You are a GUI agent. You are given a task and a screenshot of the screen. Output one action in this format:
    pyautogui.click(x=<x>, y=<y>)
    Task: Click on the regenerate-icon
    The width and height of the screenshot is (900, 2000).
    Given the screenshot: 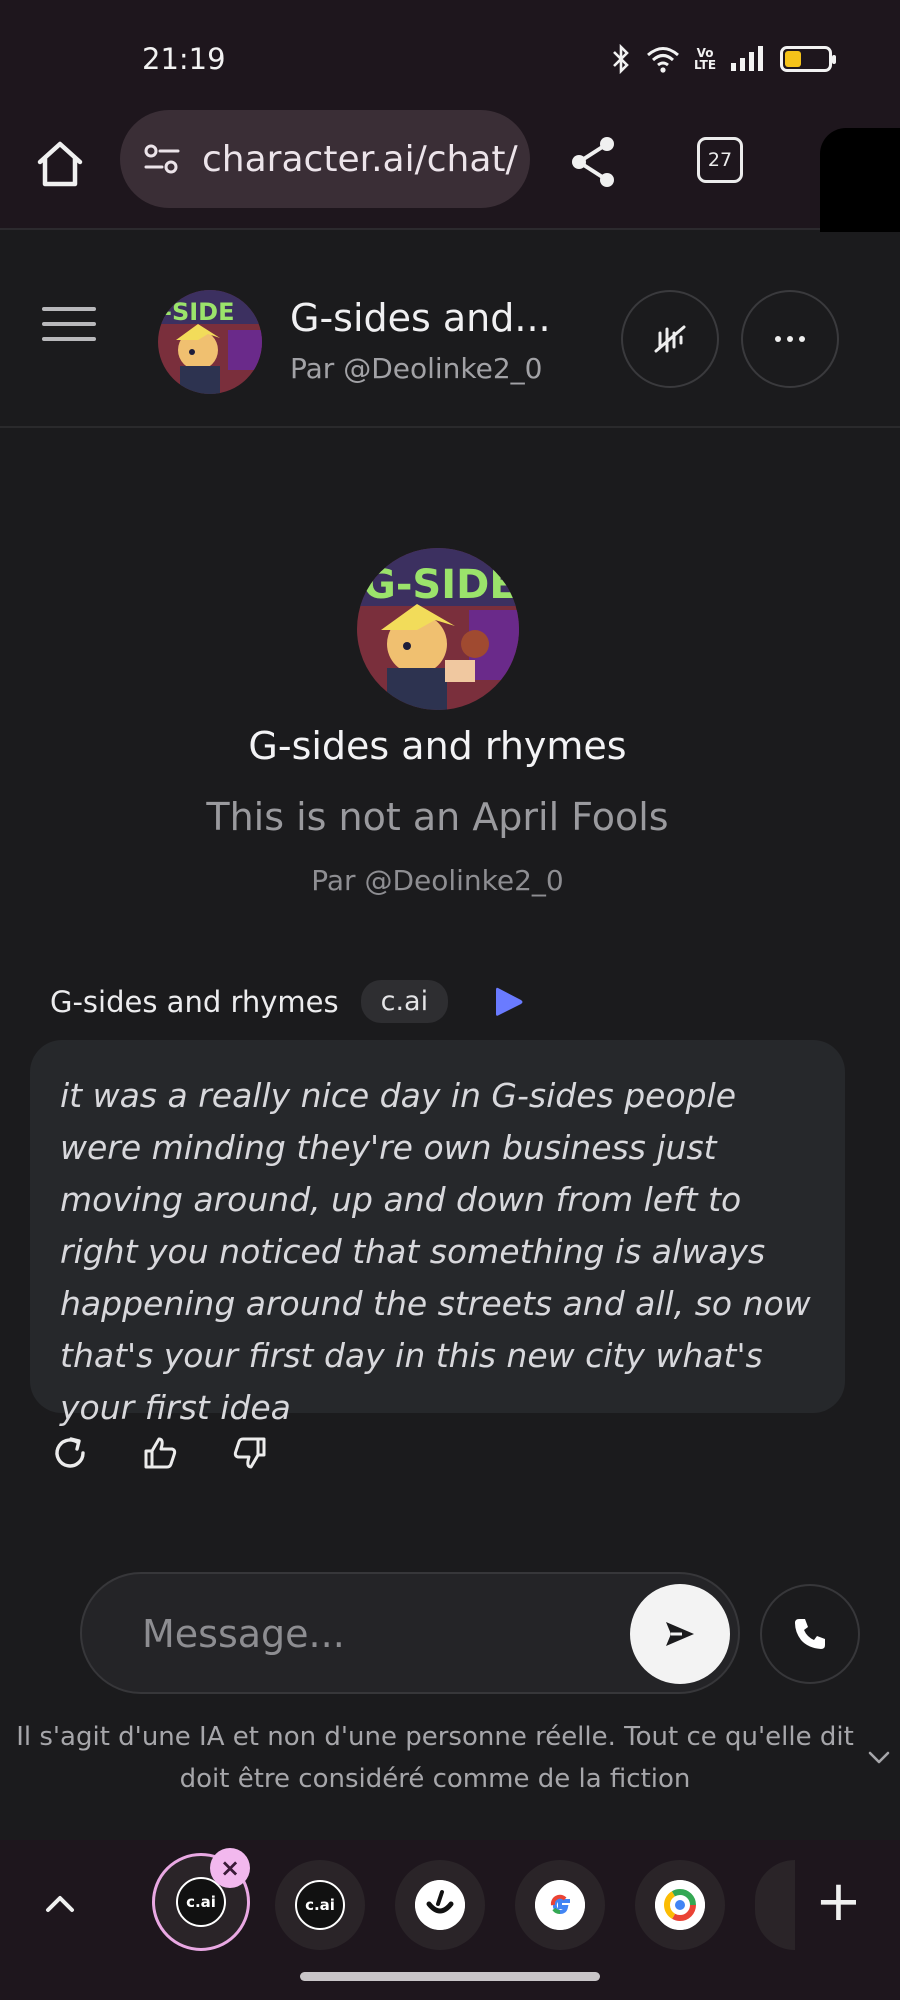 What is the action you would take?
    pyautogui.click(x=70, y=1453)
    